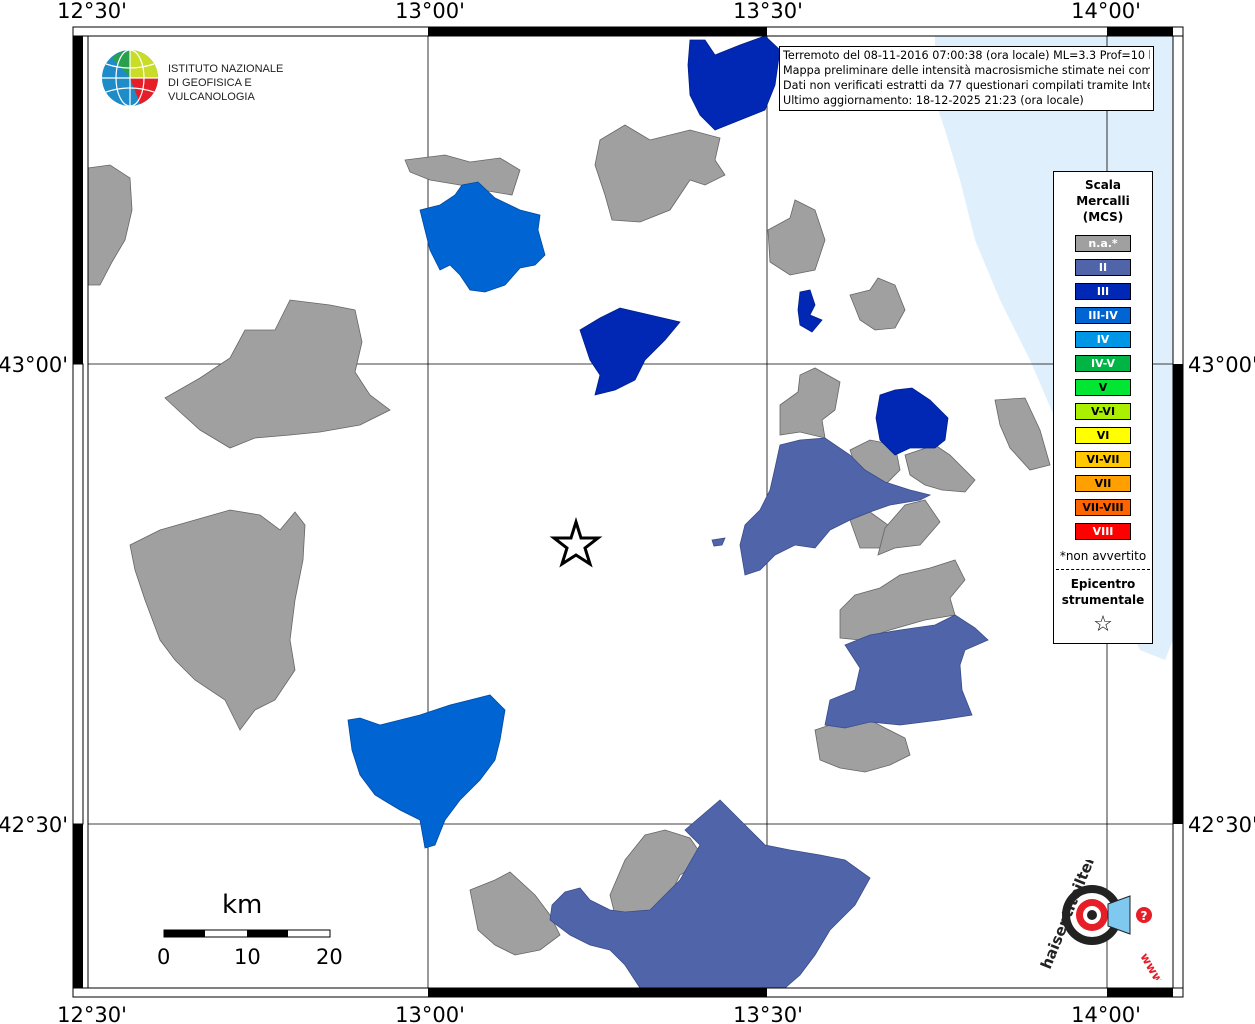  I want to click on legend-item: n.a.*, so click(1103, 243).